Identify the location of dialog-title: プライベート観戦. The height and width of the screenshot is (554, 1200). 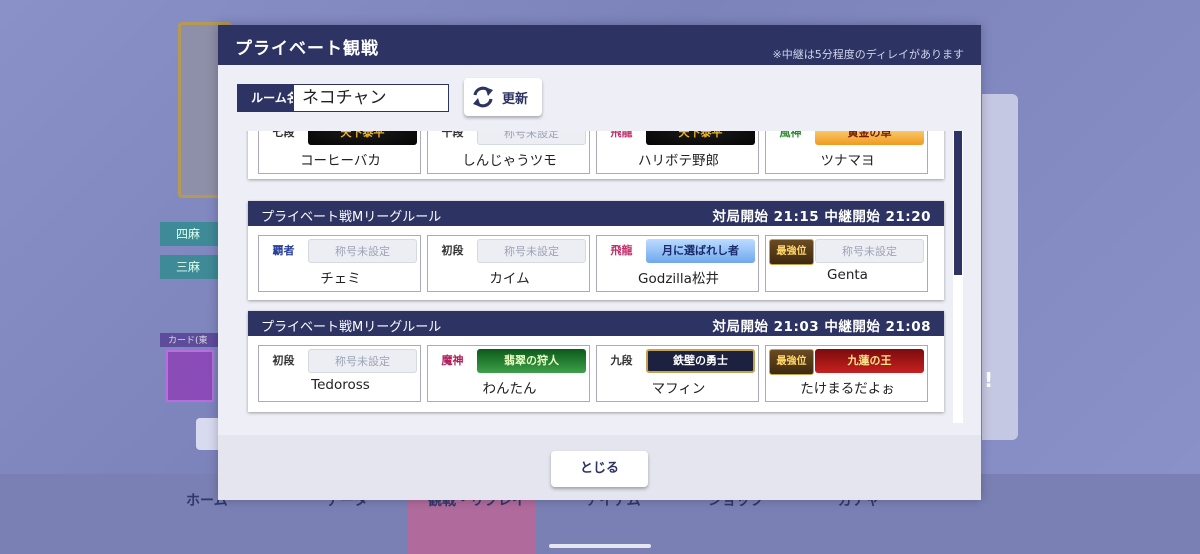
(307, 49).